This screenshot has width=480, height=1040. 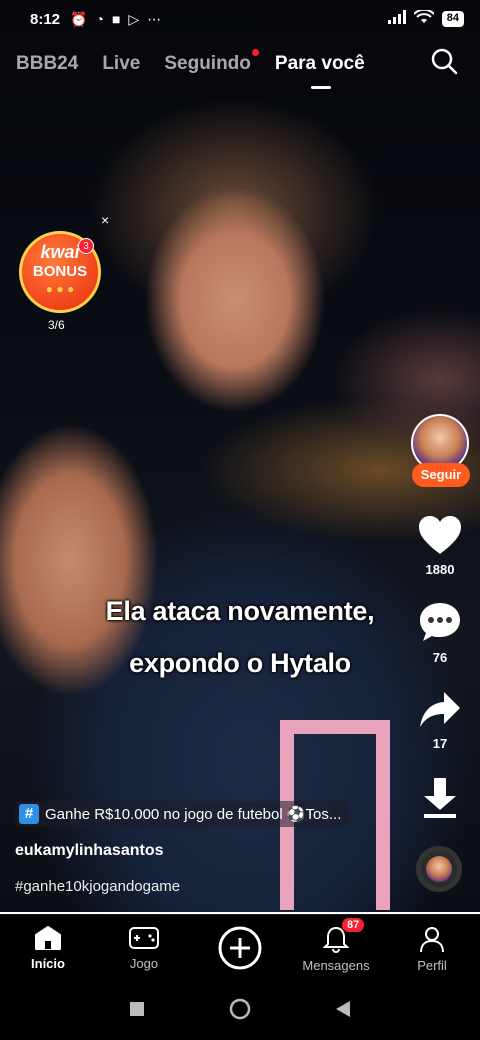 What do you see at coordinates (99, 19) in the screenshot?
I see `notification-icon: ◔` at bounding box center [99, 19].